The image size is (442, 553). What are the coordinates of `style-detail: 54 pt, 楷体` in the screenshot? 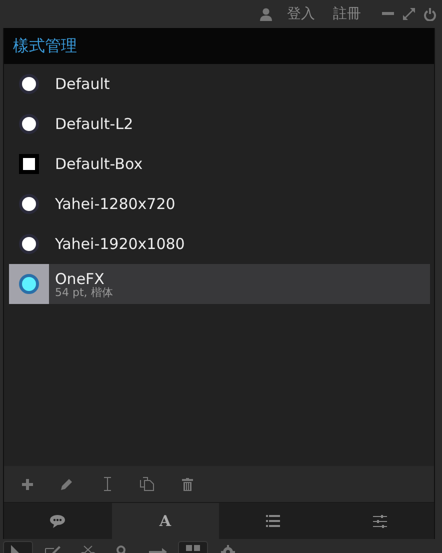 It's located at (84, 292).